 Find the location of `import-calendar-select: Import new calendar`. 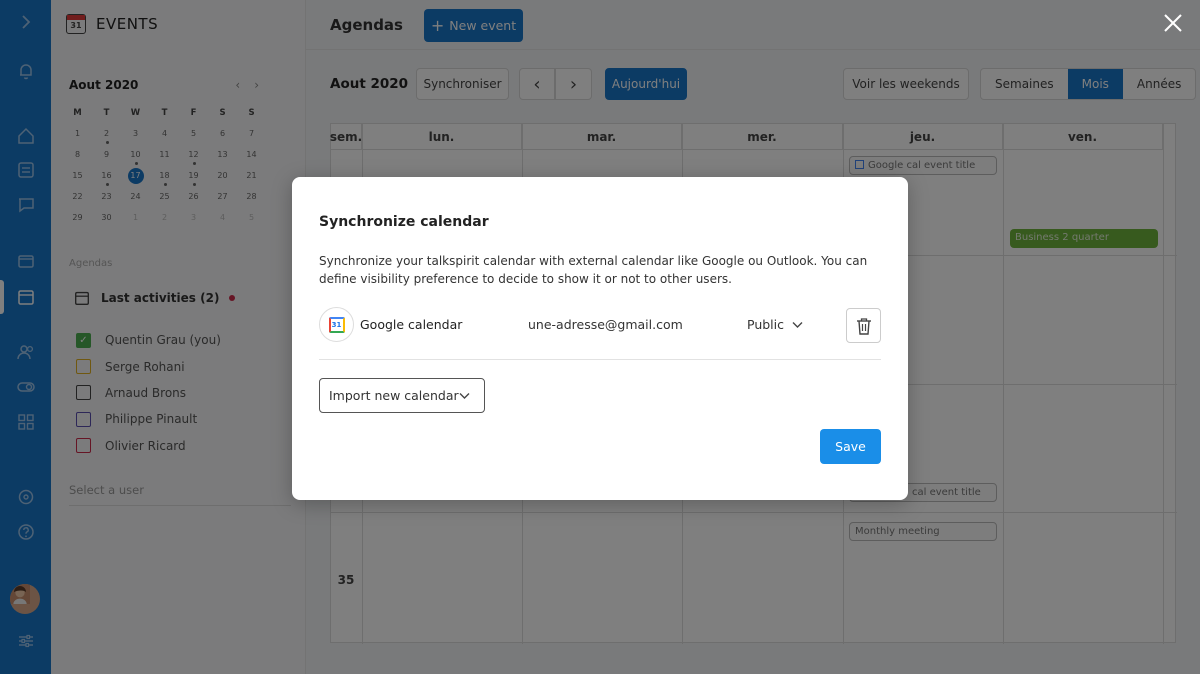

import-calendar-select: Import new calendar is located at coordinates (402, 395).